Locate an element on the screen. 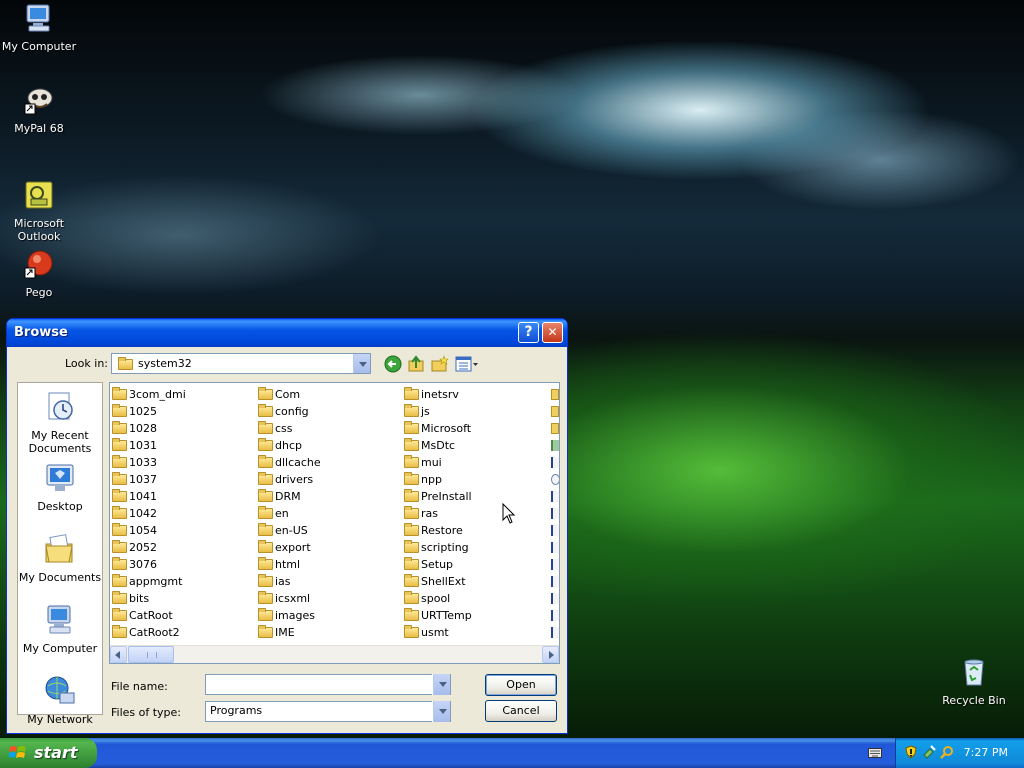 The width and height of the screenshot is (1024, 768). folder-item: 1041 is located at coordinates (148, 496).